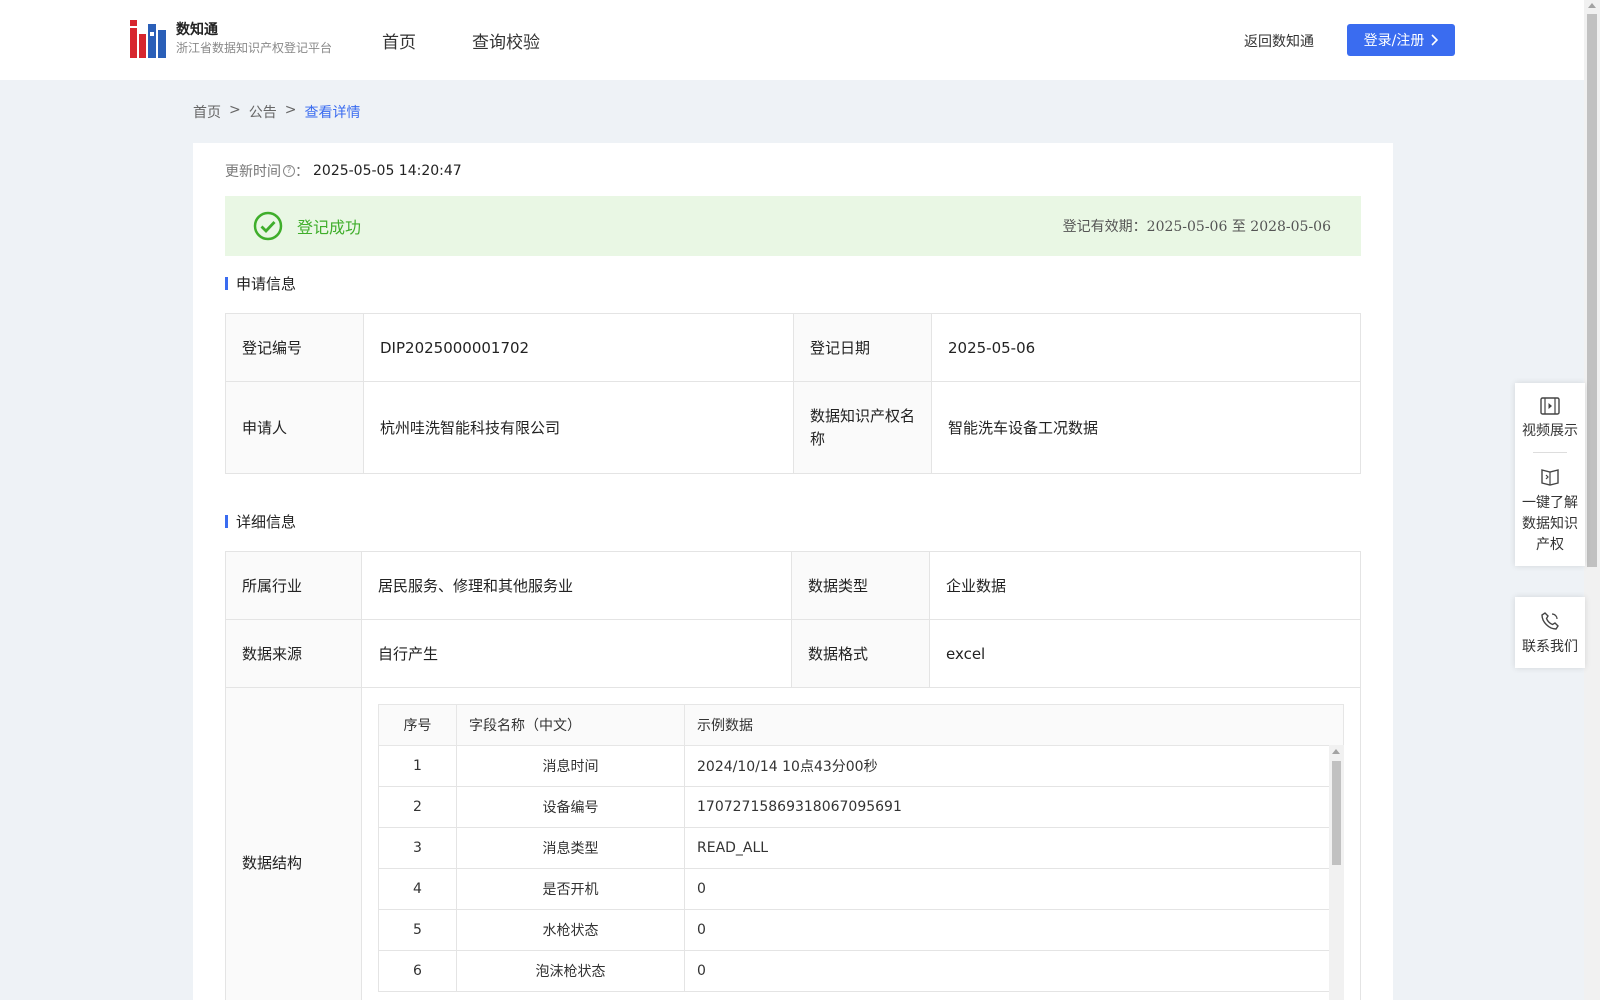 The height and width of the screenshot is (1000, 1600). I want to click on reg-no-value: DIP2025000001702, so click(578, 347).